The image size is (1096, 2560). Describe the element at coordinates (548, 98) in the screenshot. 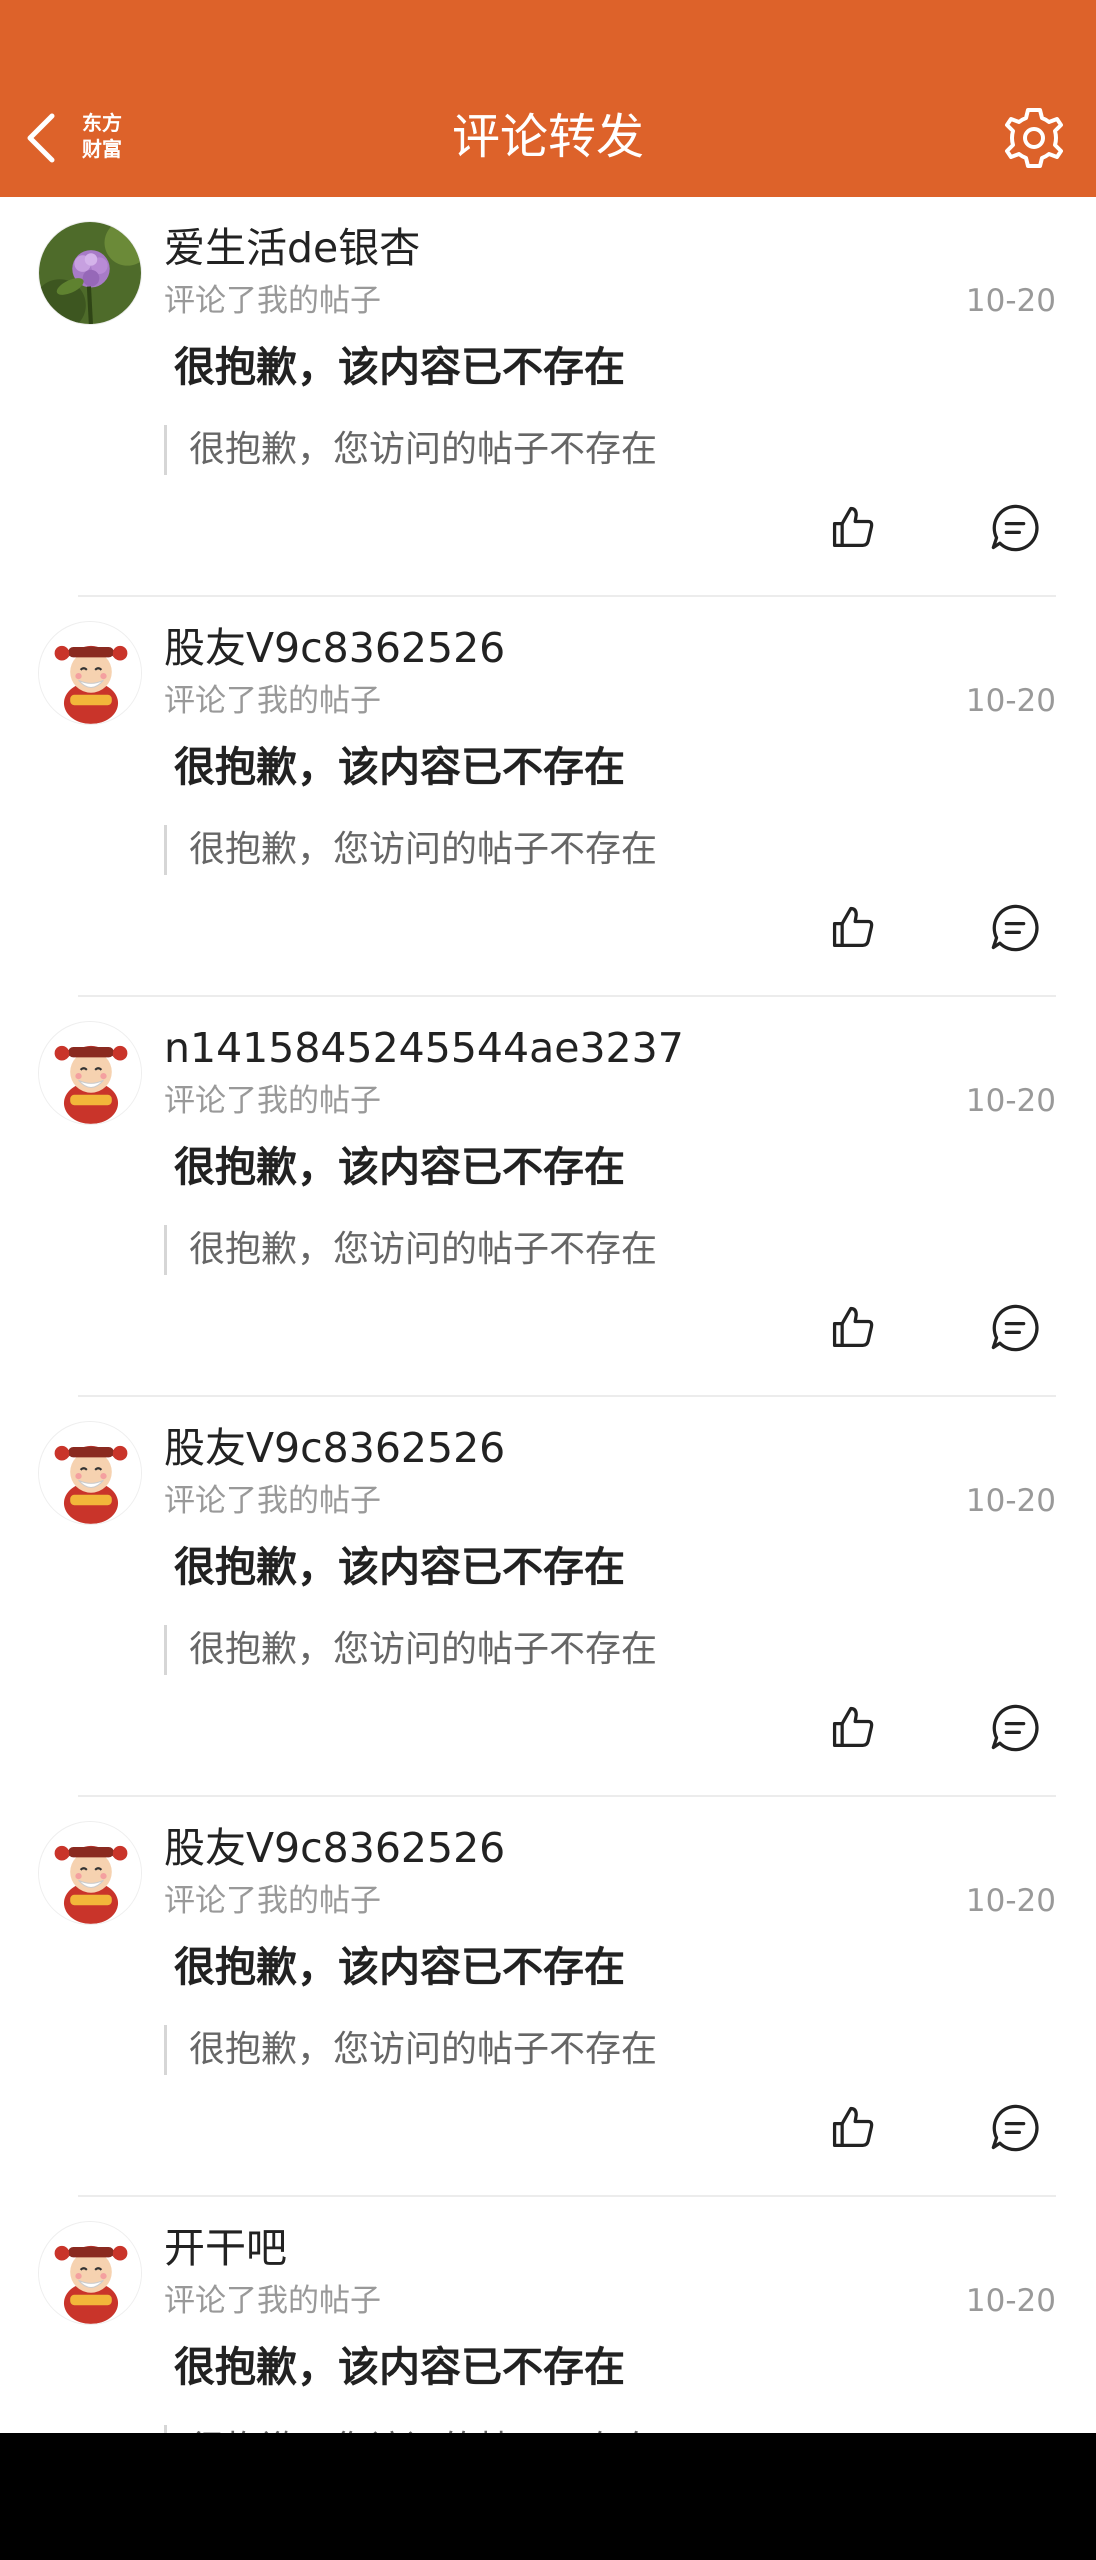

I see `app-header: 东方 财富 评论转发` at that location.